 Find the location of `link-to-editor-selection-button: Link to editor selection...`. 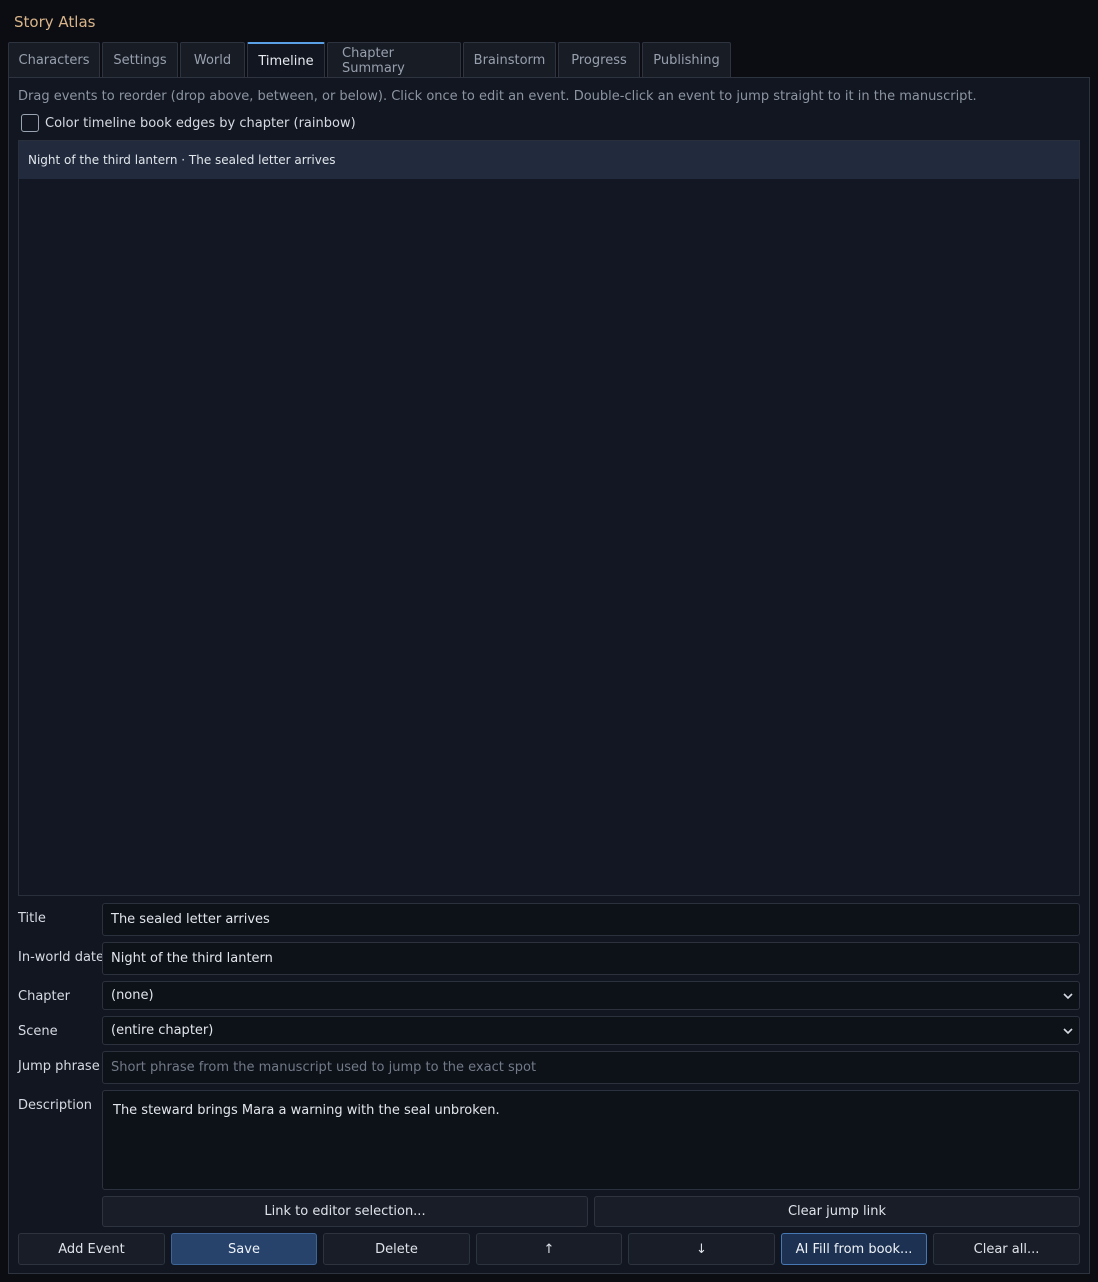

link-to-editor-selection-button: Link to editor selection... is located at coordinates (345, 1211).